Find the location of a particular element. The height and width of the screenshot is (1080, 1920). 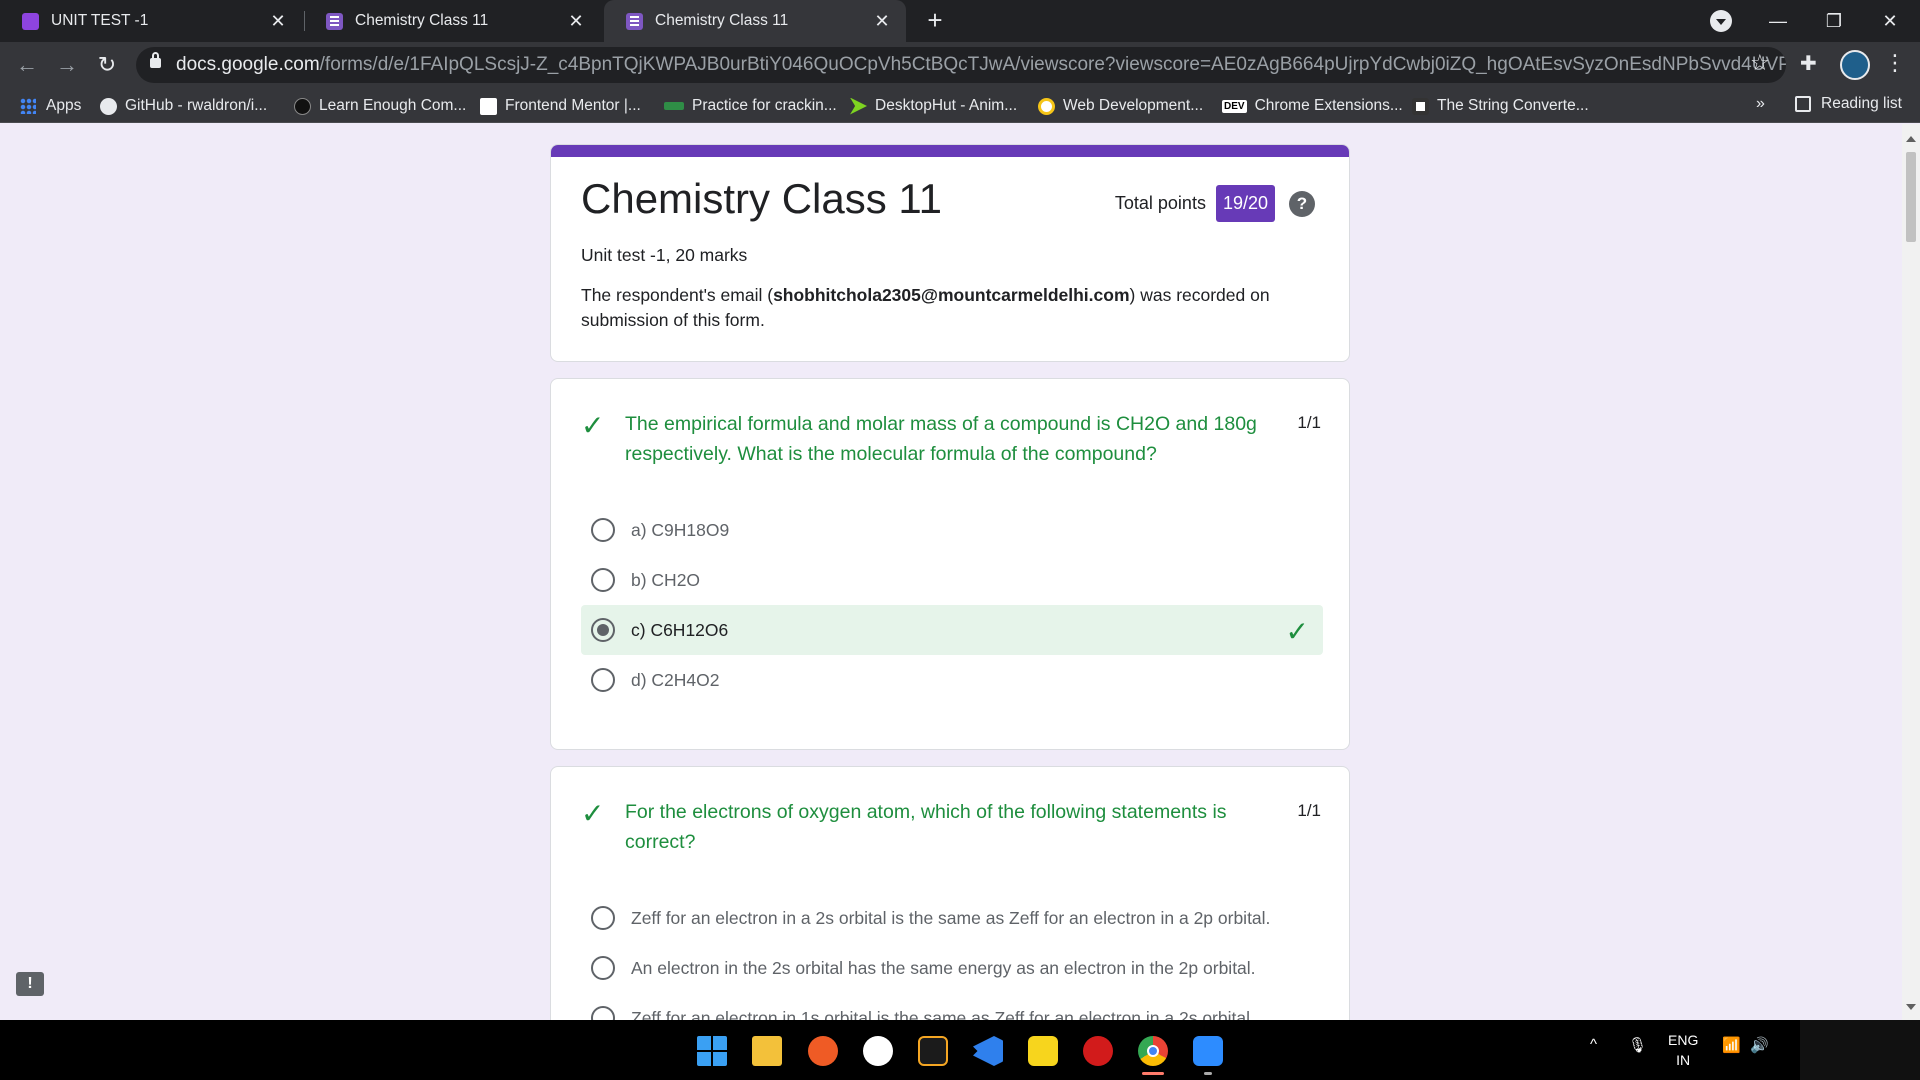

respondent-email: shobhitchola2305@mountcarmeldelhi.com is located at coordinates (951, 295).